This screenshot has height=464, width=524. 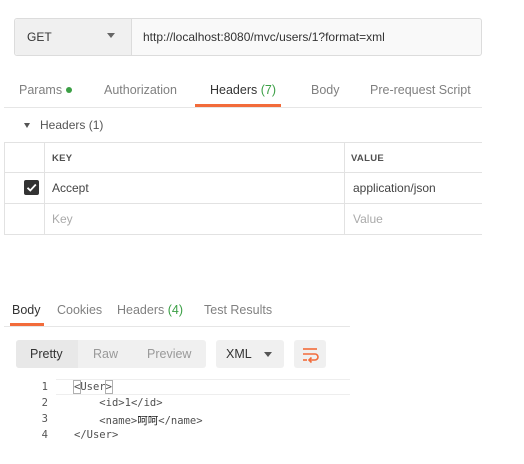 I want to click on line-number: 4, so click(x=44, y=435).